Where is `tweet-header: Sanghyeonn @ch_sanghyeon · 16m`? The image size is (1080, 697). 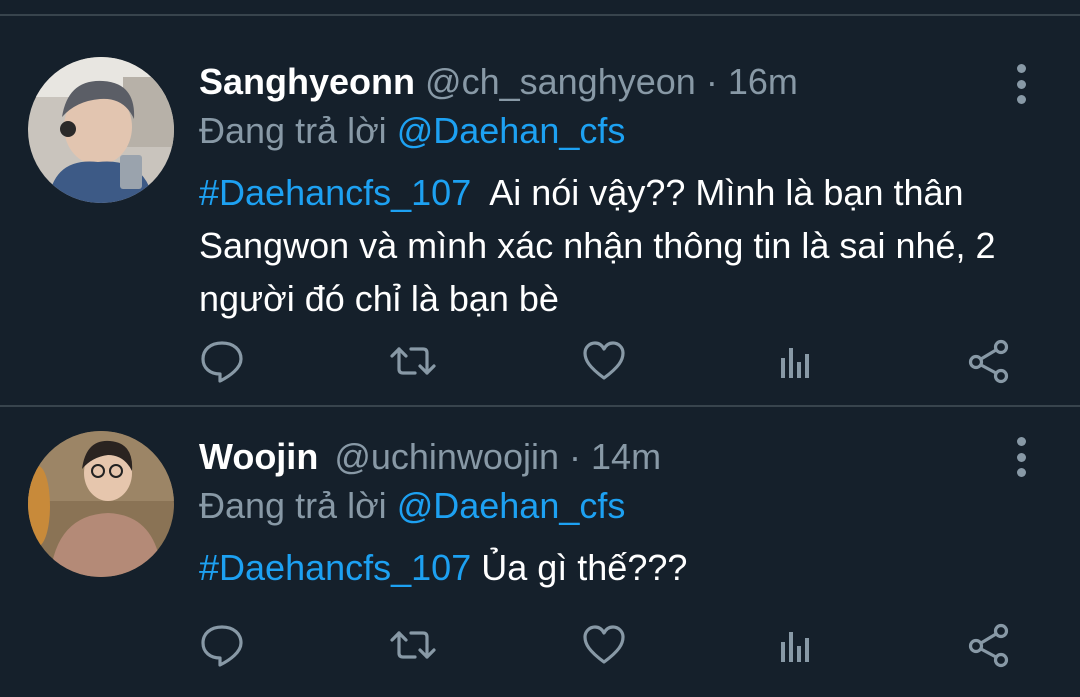 tweet-header: Sanghyeonn @ch_sanghyeon · 16m is located at coordinates (498, 82).